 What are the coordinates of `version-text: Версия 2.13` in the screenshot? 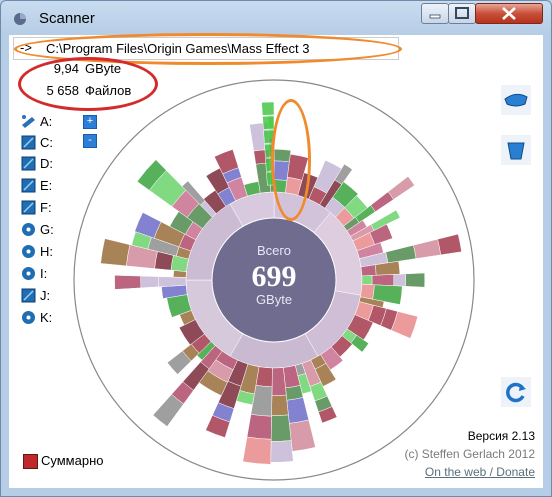 It's located at (501, 436).